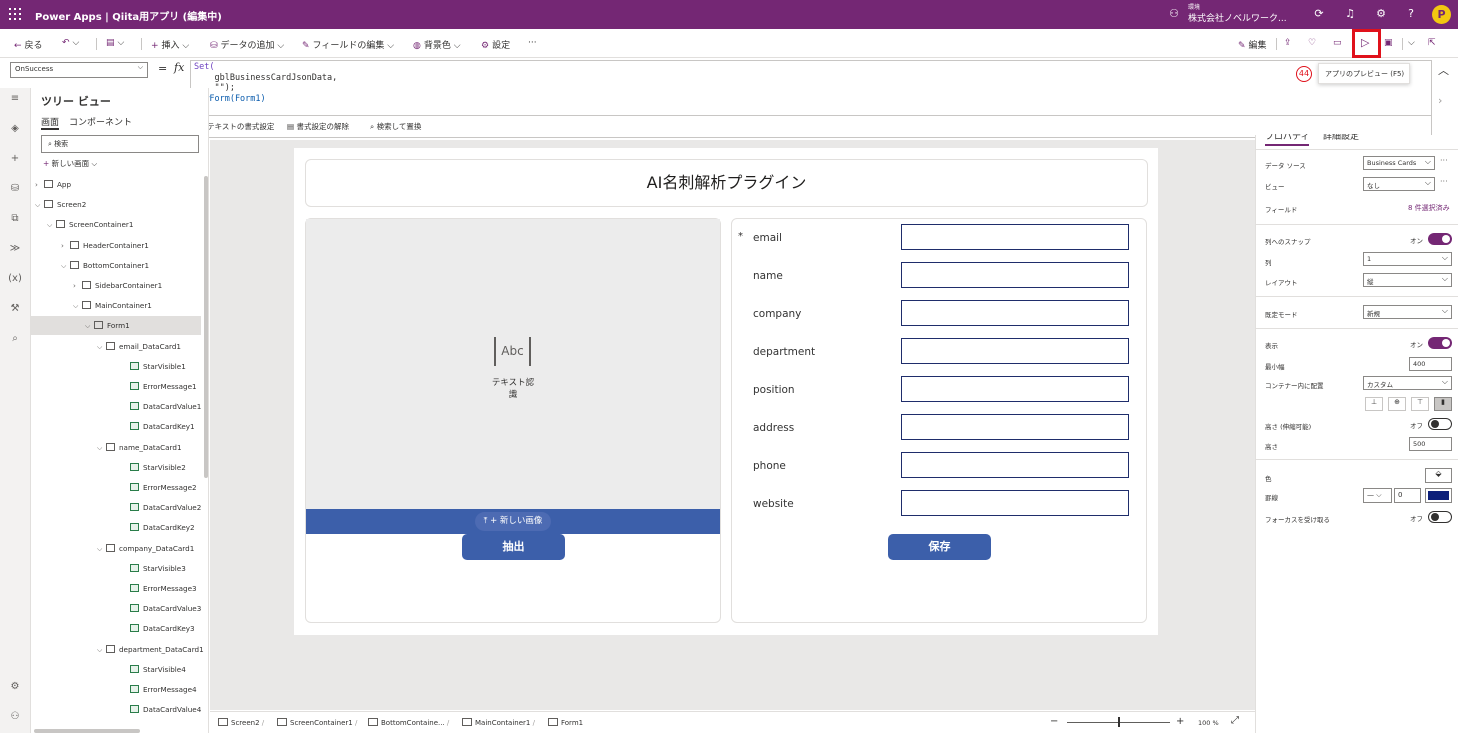  Describe the element at coordinates (116, 588) in the screenshot. I see `tree-item: ErrorMessage3` at that location.